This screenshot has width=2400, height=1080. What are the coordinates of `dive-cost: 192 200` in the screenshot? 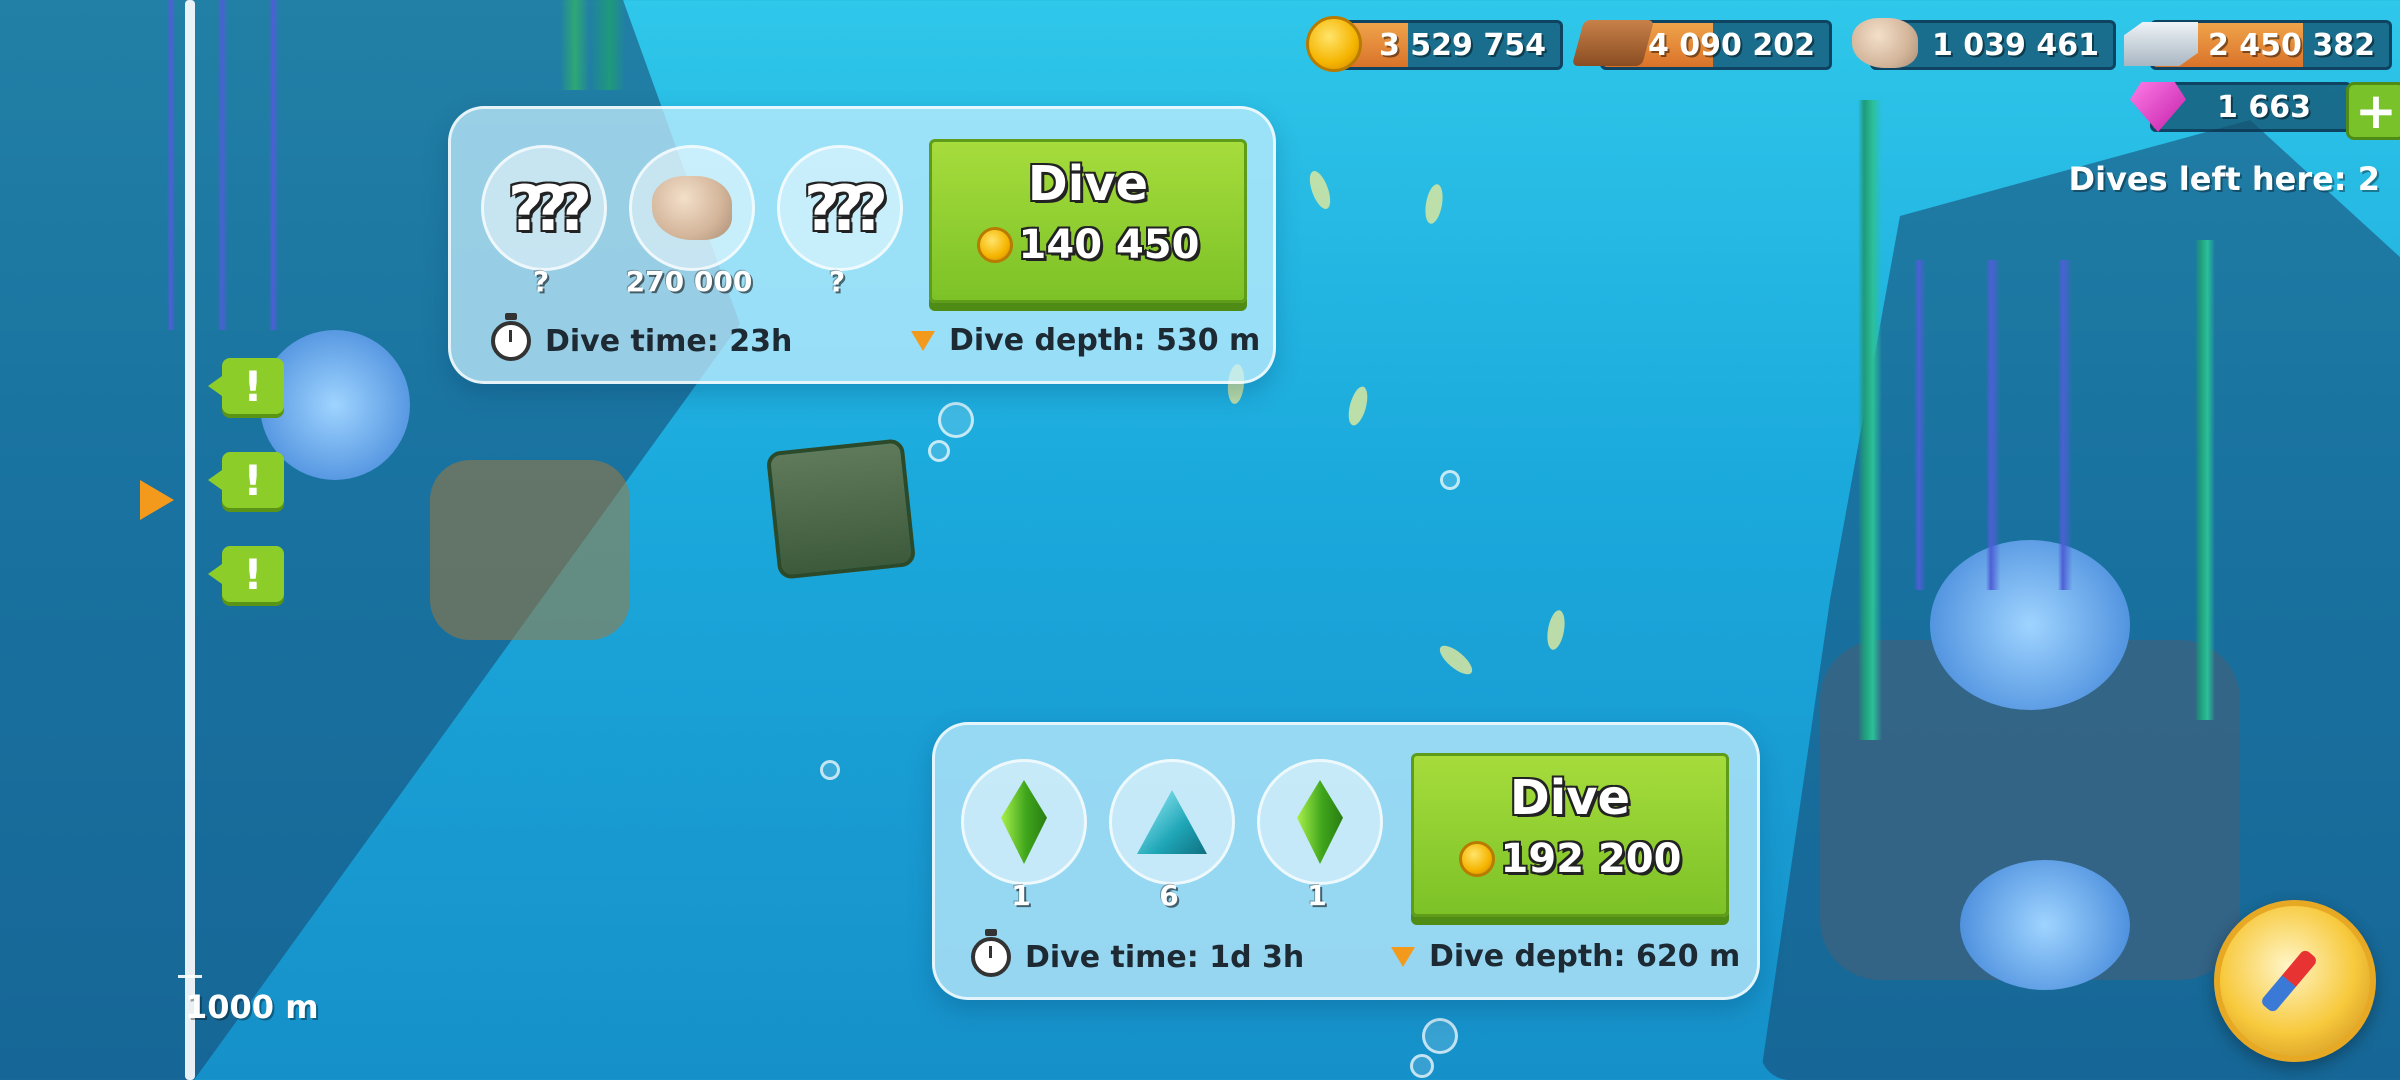 It's located at (1570, 859).